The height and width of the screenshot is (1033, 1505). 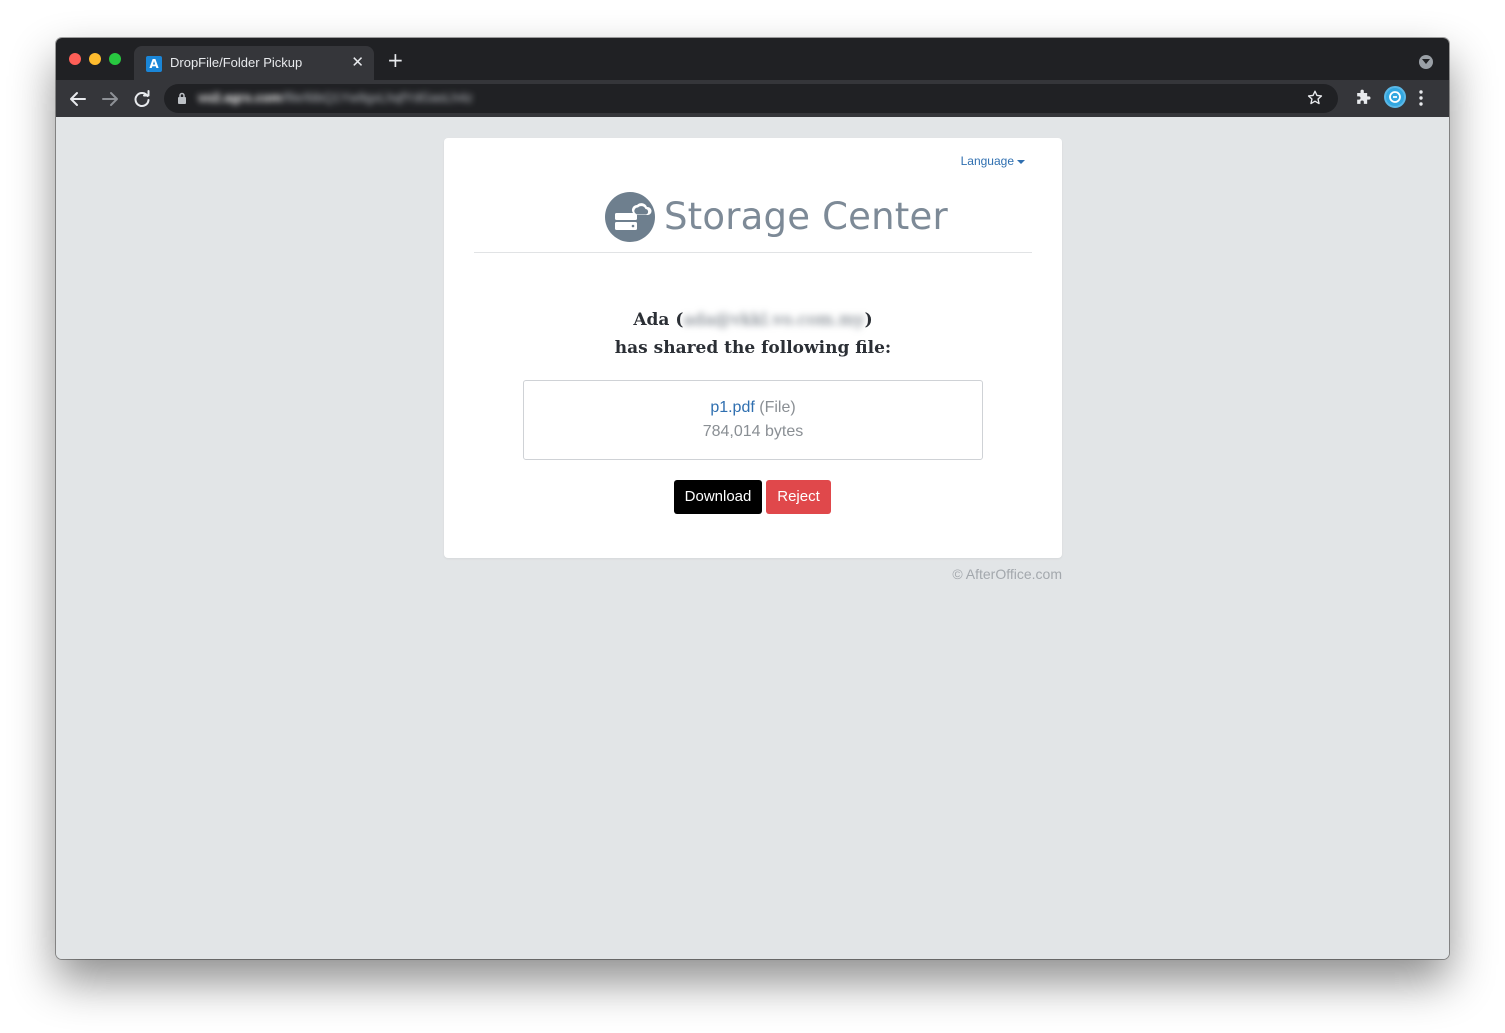 I want to click on reject-button: Reject, so click(x=798, y=497).